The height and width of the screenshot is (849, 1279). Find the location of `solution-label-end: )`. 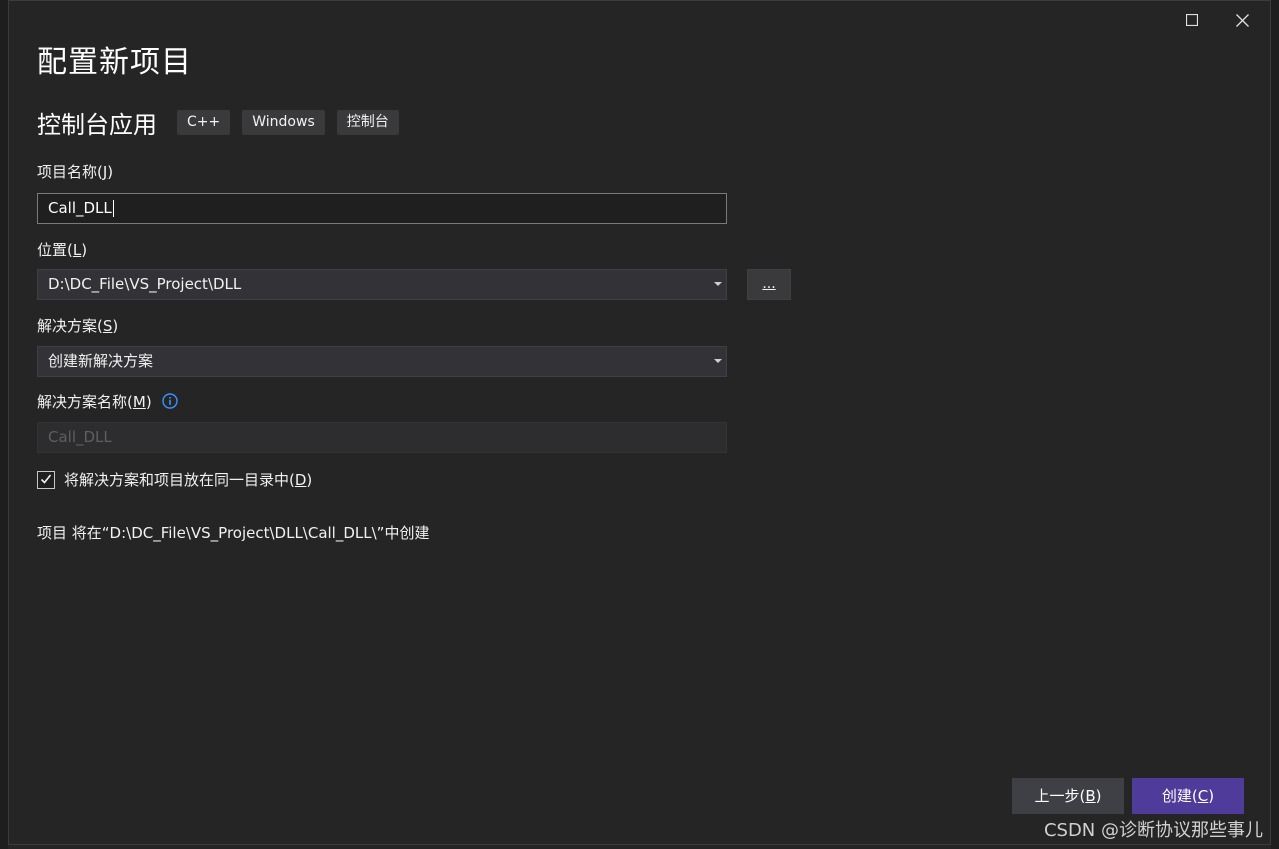

solution-label-end: ) is located at coordinates (115, 326).